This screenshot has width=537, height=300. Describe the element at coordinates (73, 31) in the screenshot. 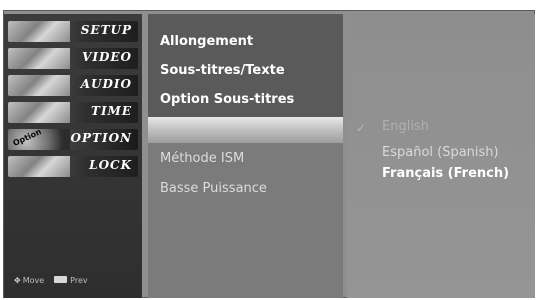

I see `tab-setup: SETUP` at that location.